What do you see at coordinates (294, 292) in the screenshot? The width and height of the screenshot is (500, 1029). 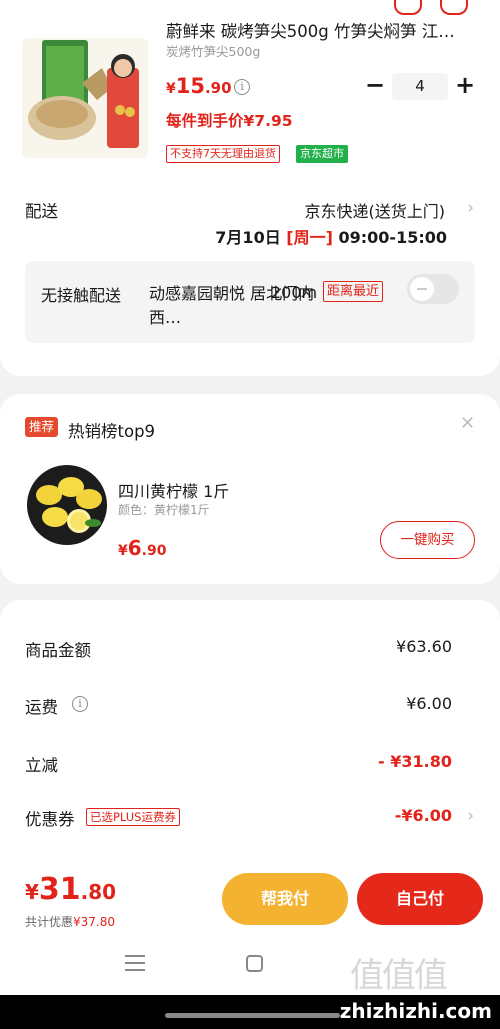 I see `contactless-distance: 200m` at bounding box center [294, 292].